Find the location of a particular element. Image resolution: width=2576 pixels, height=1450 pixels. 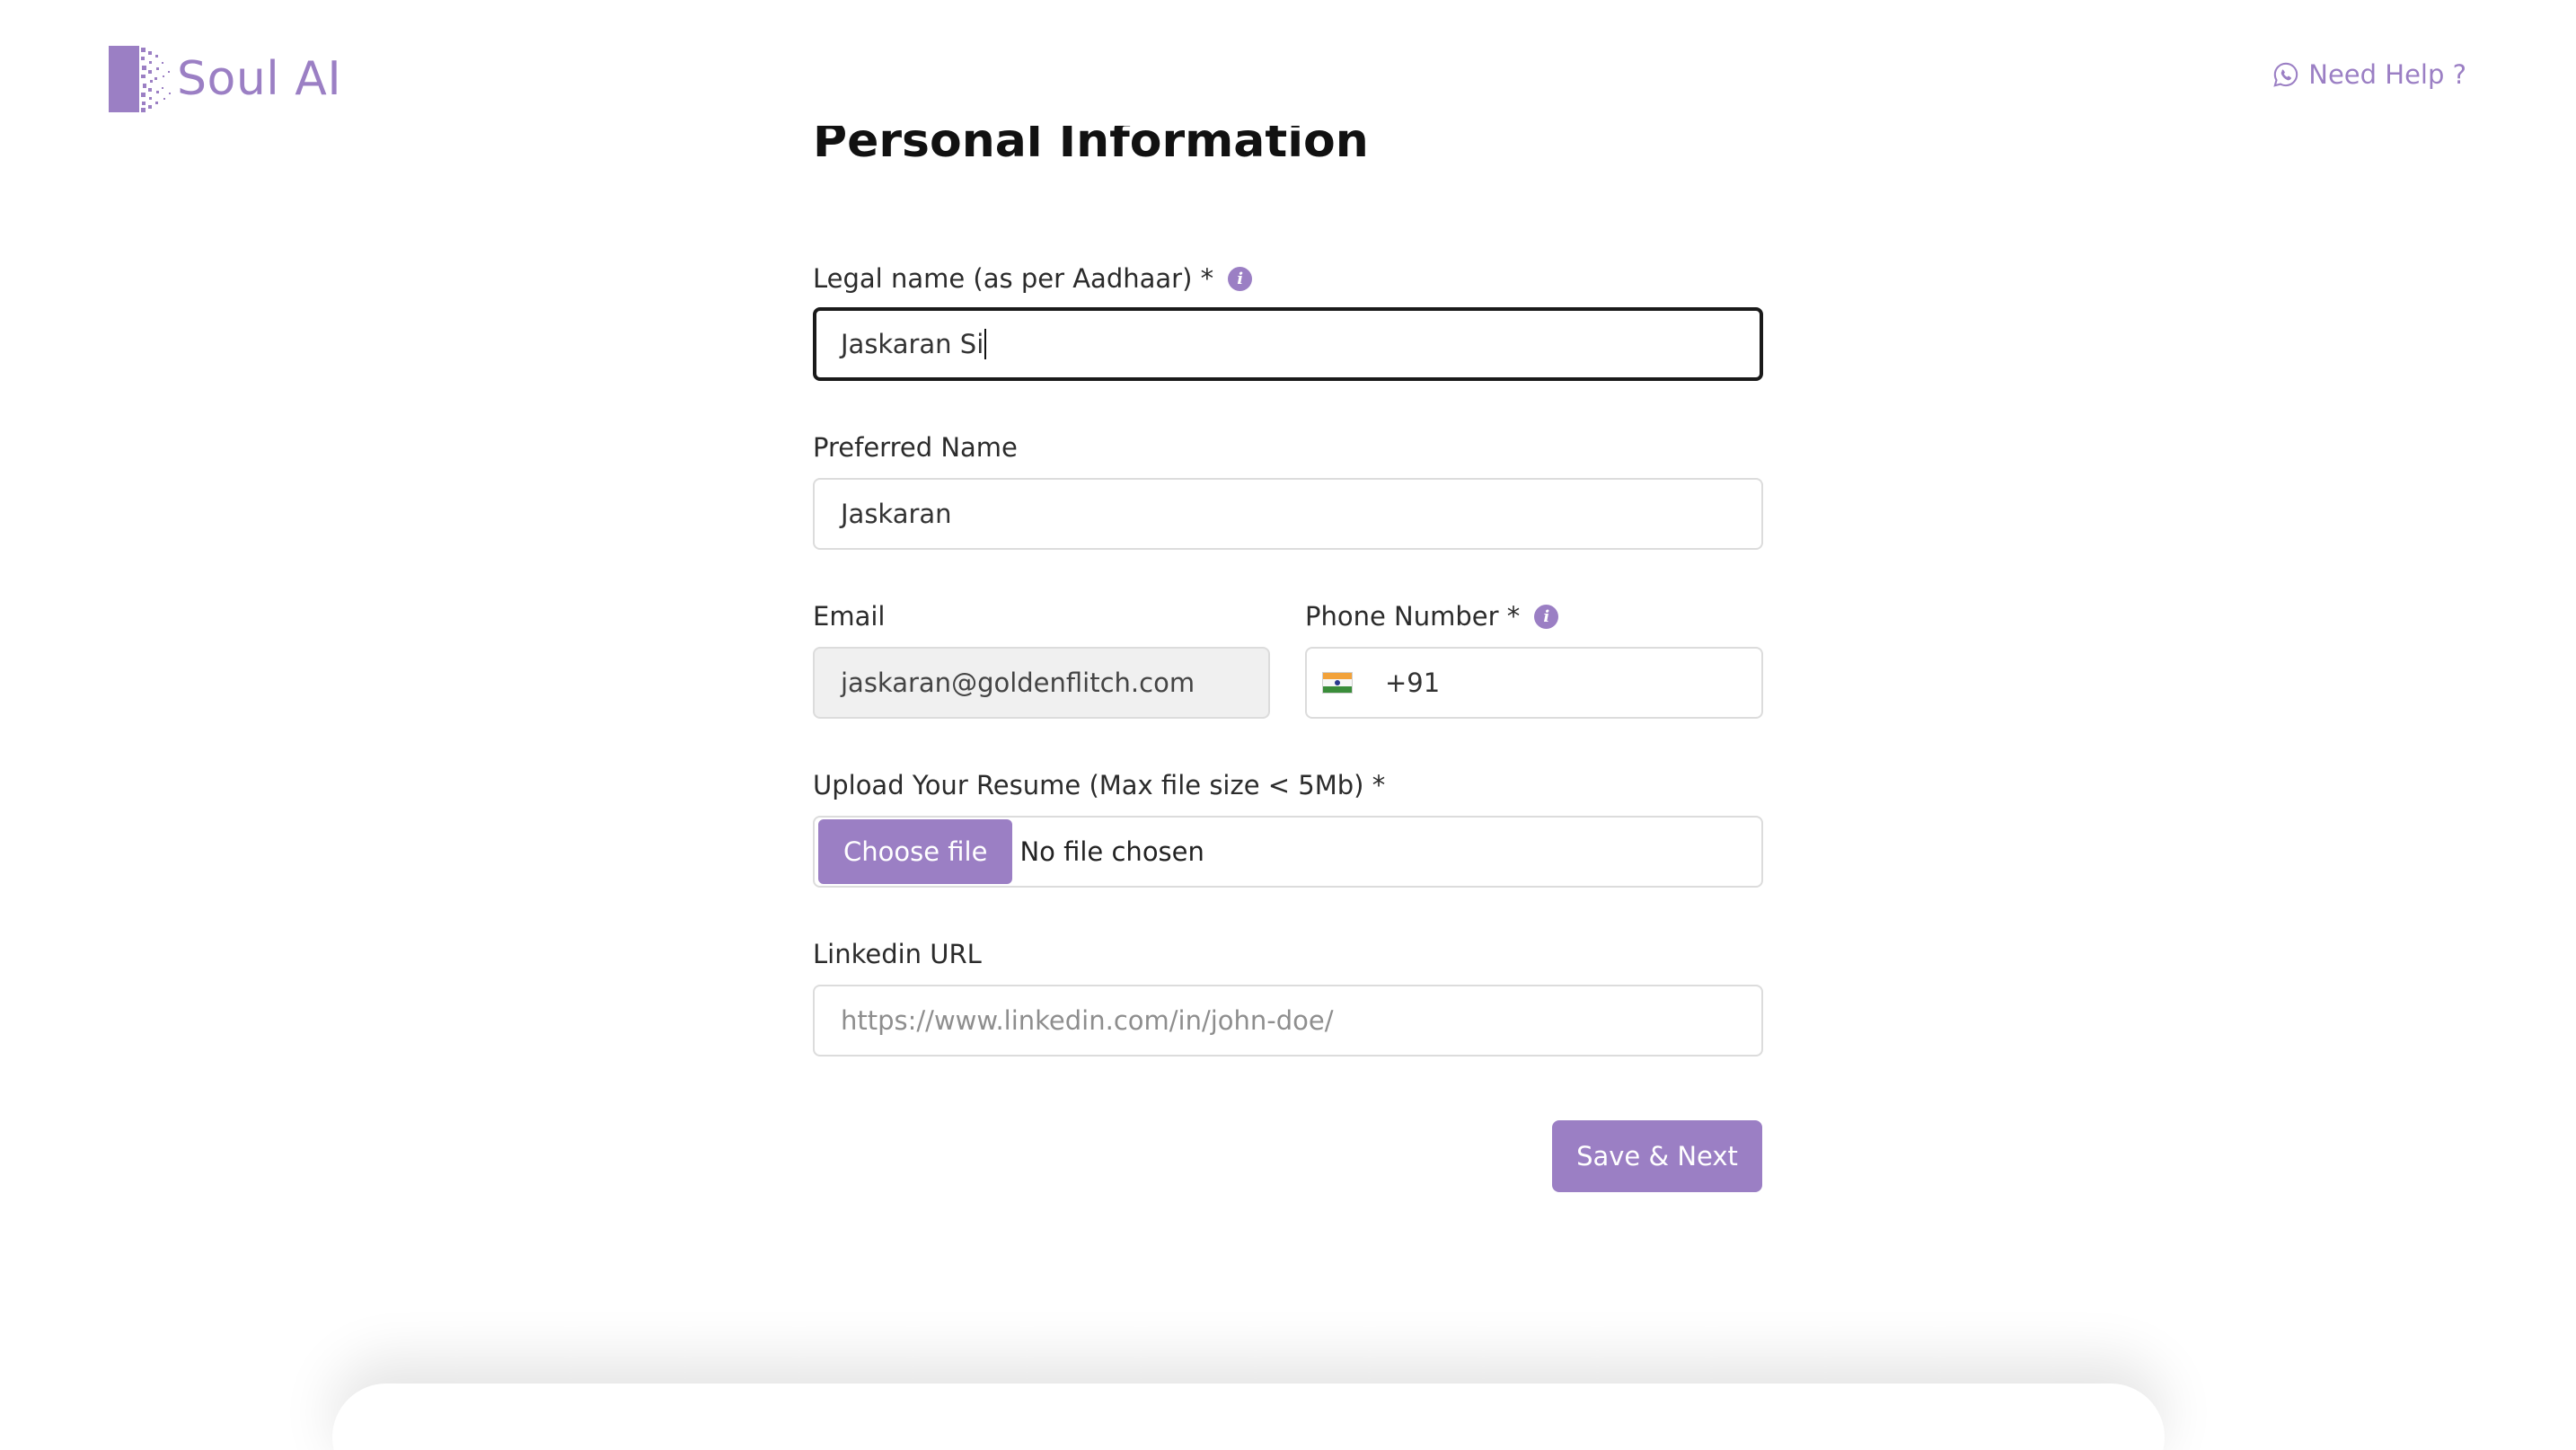

preferred-name-input: Jaskaran is located at coordinates (1288, 514).